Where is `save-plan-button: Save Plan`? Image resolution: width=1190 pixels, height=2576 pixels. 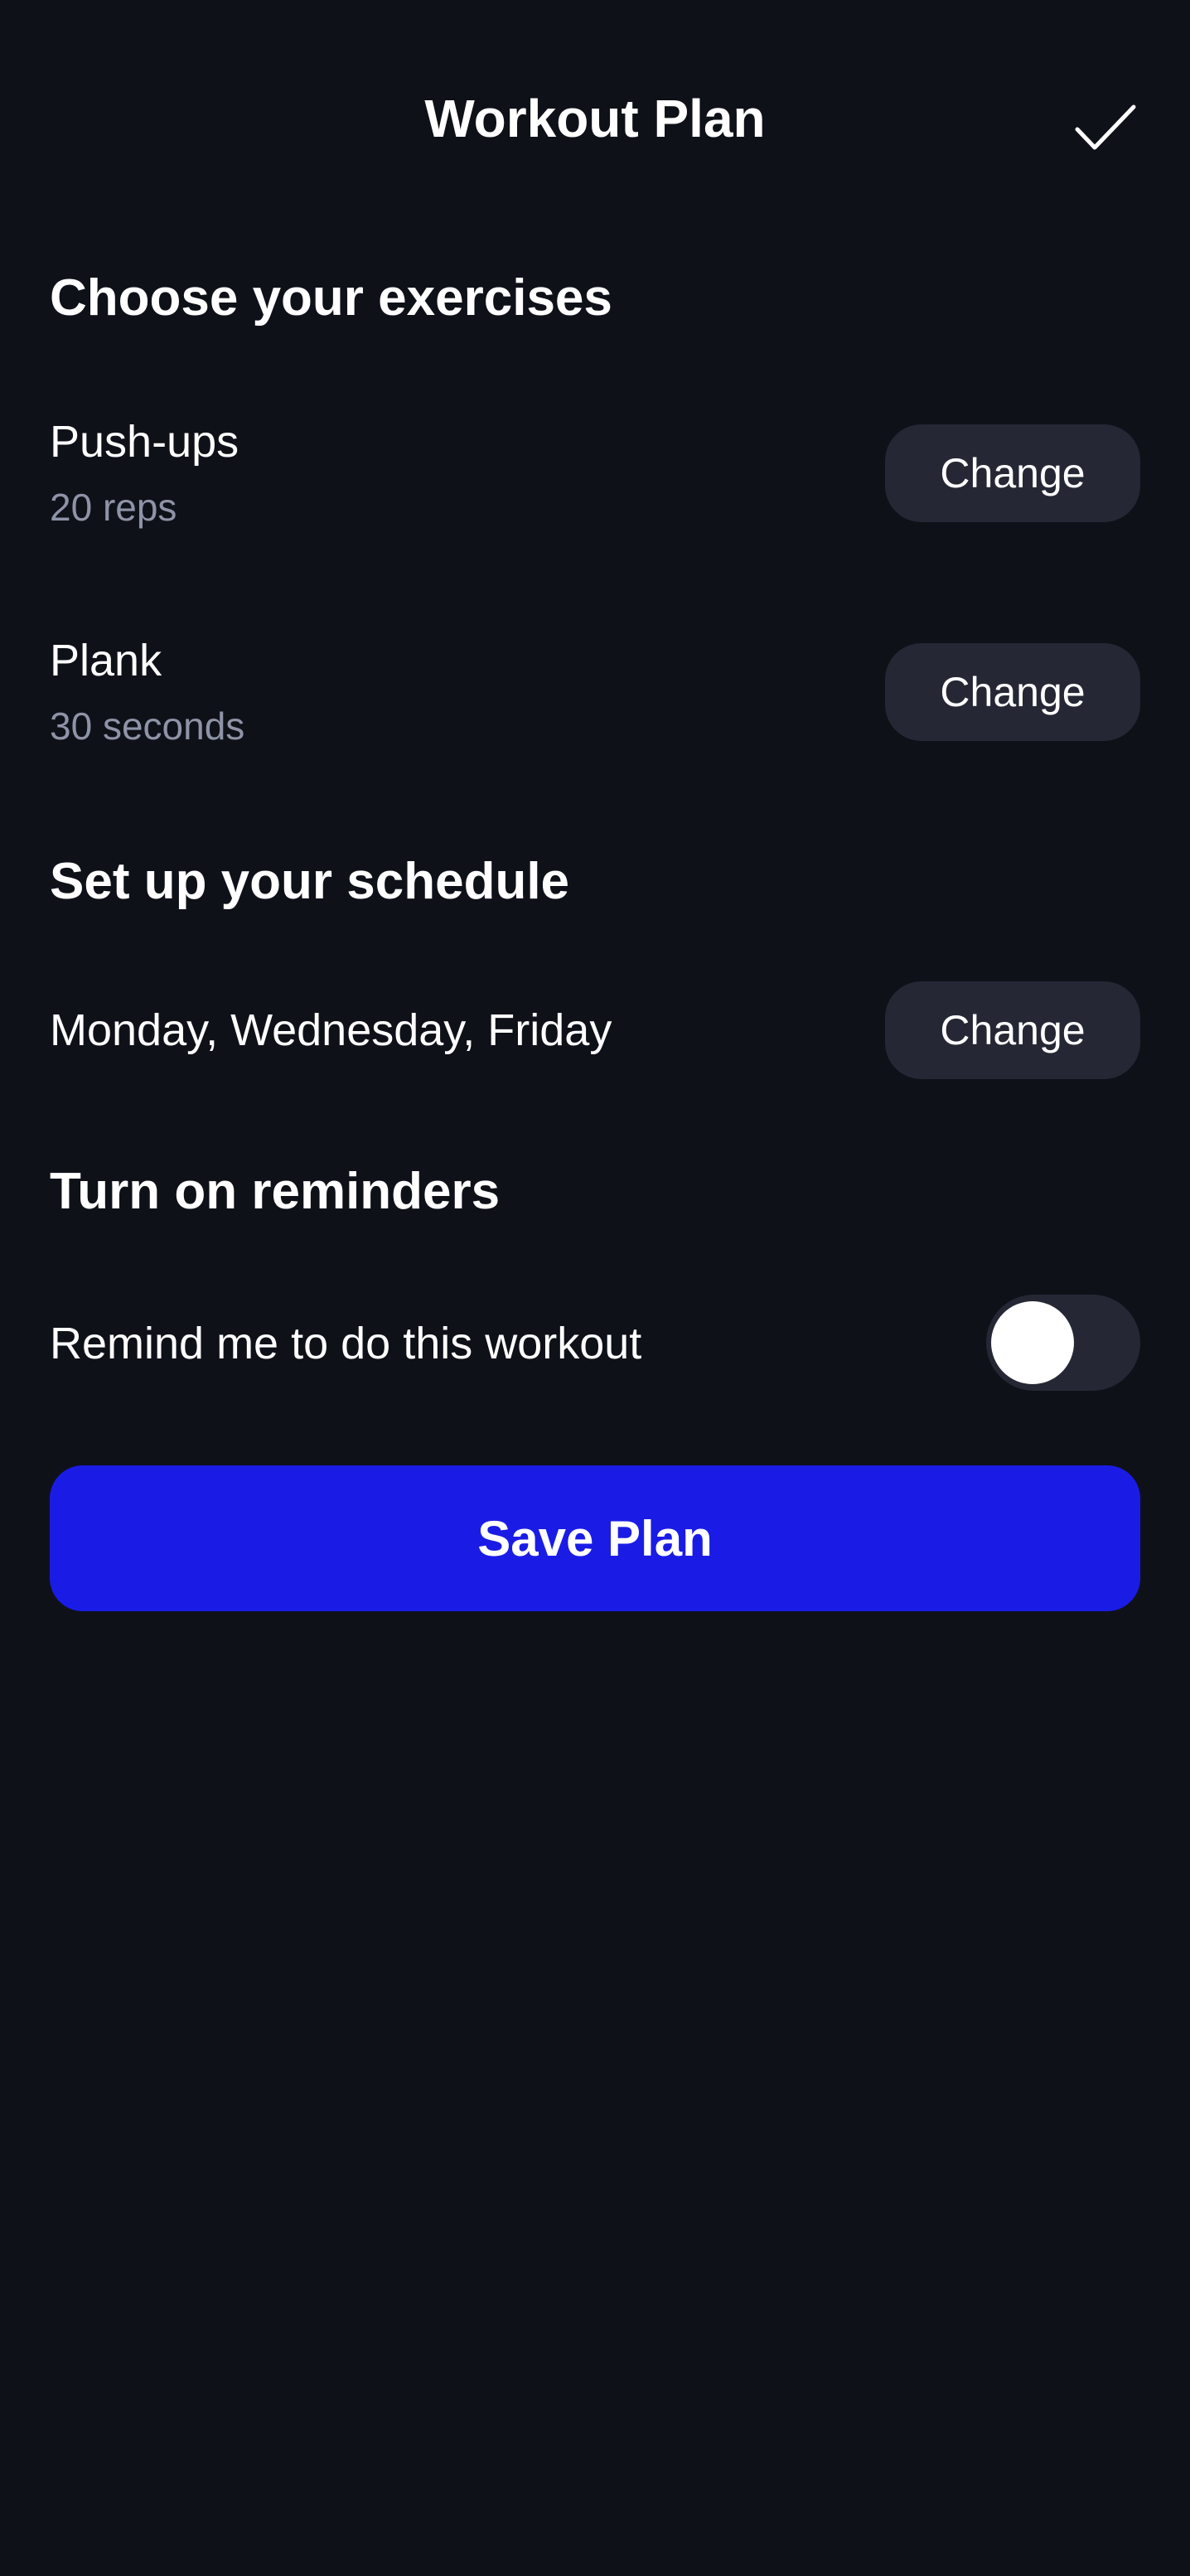 save-plan-button: Save Plan is located at coordinates (595, 1538).